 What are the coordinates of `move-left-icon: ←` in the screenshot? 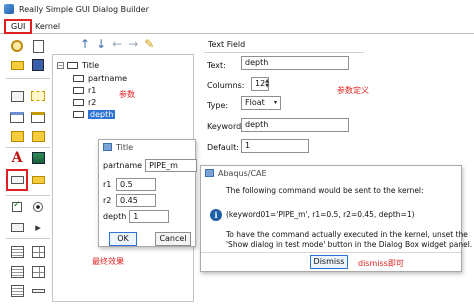 It's located at (117, 45).